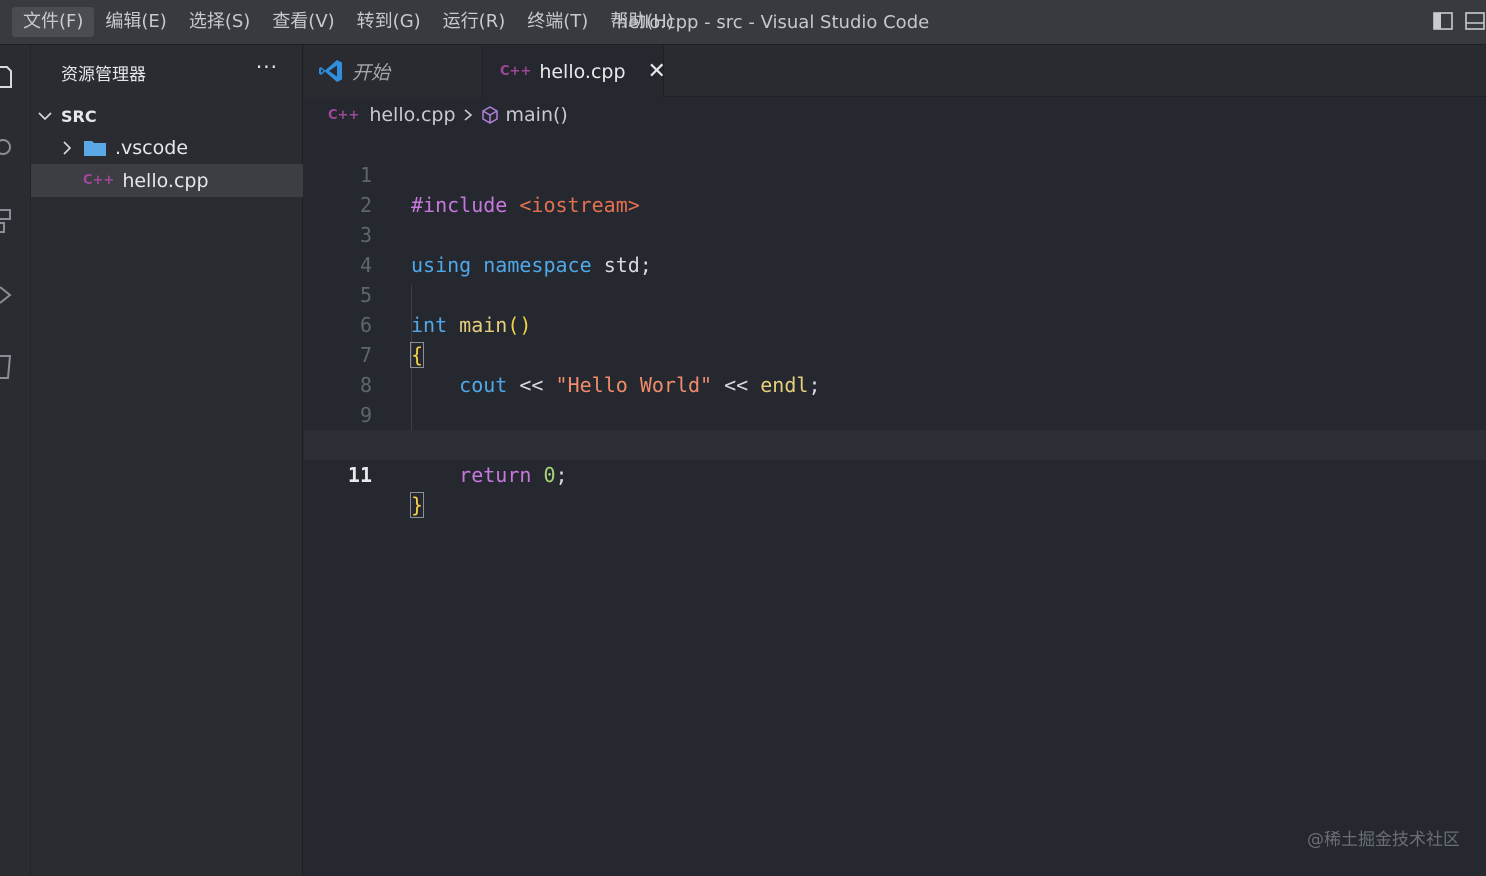  I want to click on code-line: 5 int main(), so click(895, 293).